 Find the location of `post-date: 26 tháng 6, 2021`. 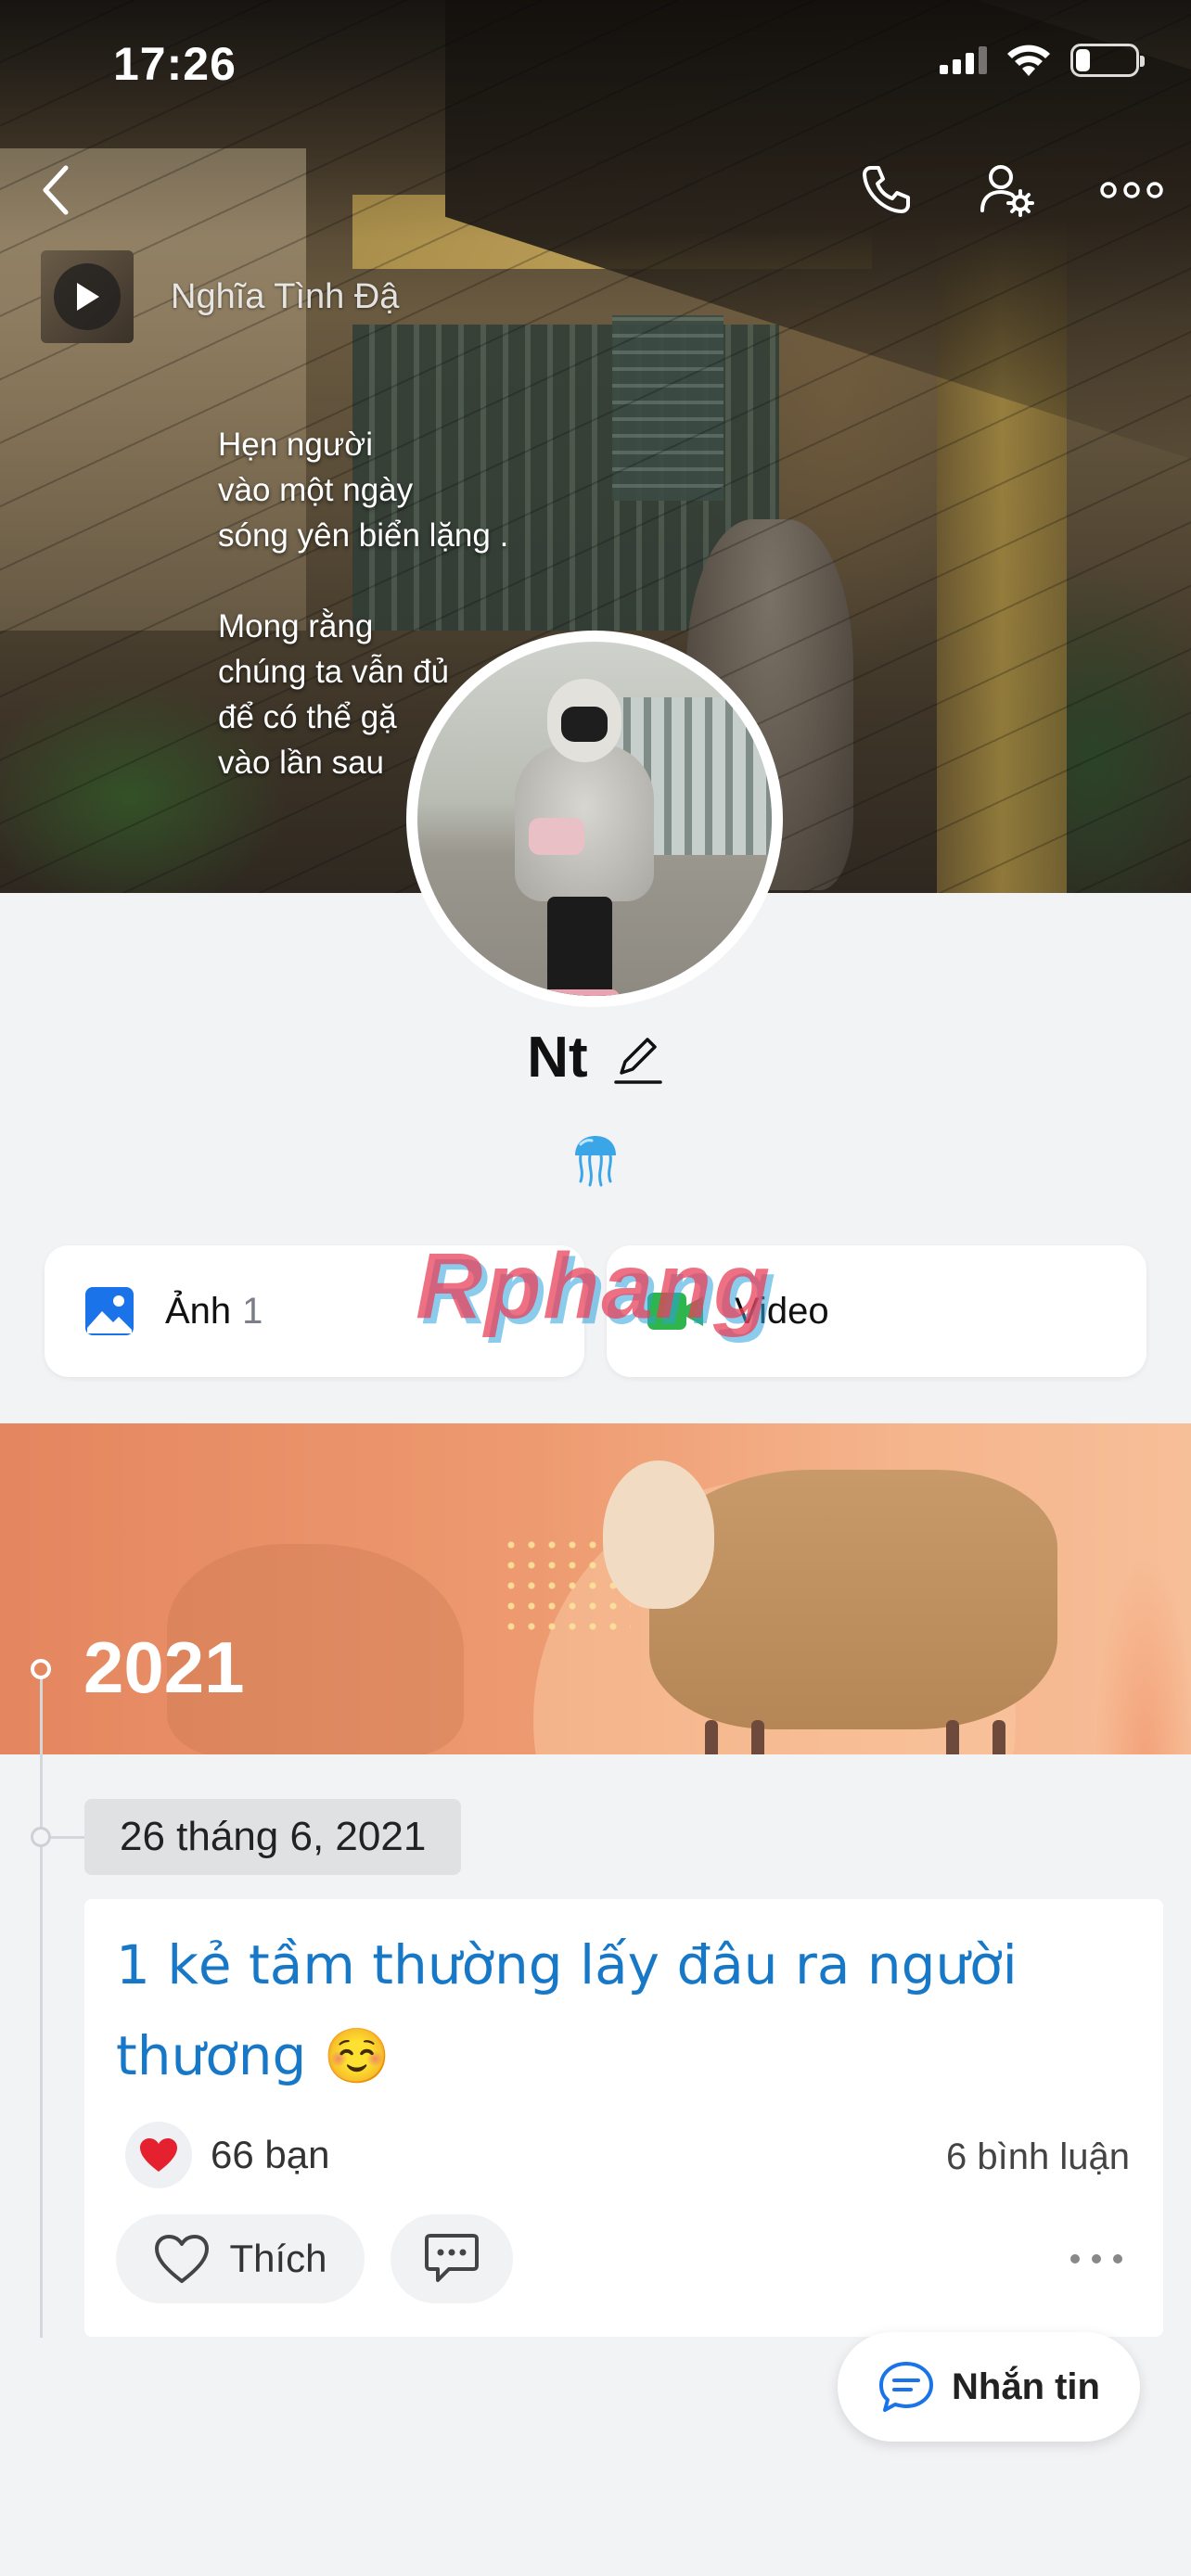

post-date: 26 tháng 6, 2021 is located at coordinates (273, 1837).